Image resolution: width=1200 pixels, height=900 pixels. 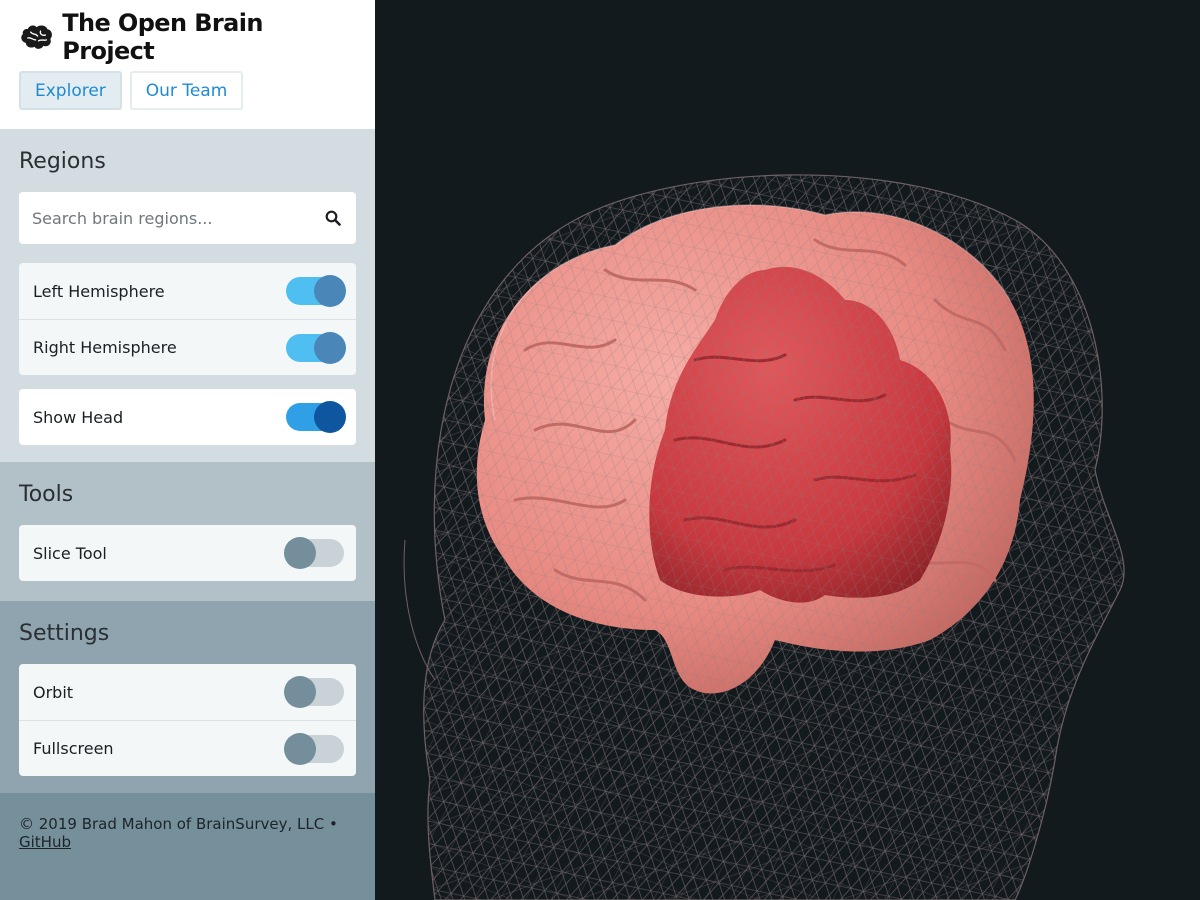 I want to click on show-head-toggle, so click(x=316, y=417).